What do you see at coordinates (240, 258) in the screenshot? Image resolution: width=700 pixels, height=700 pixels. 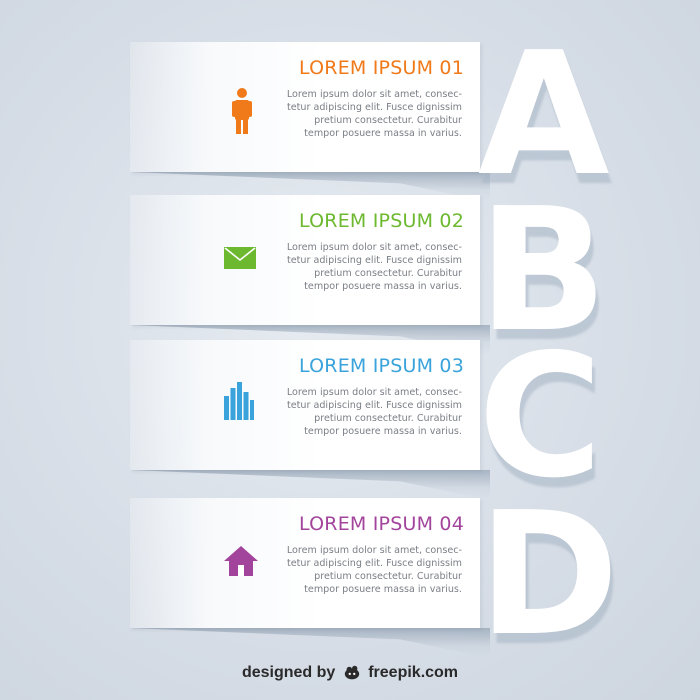 I see `envelope-icon` at bounding box center [240, 258].